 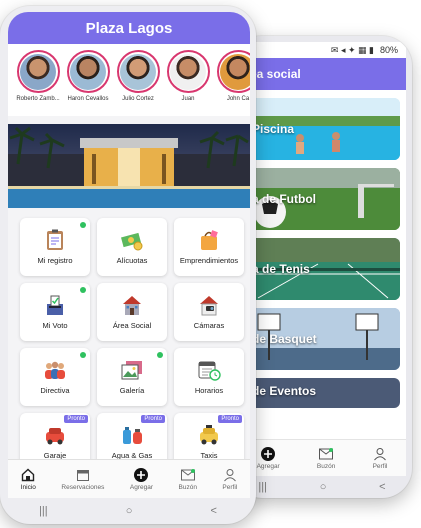 What do you see at coordinates (28, 487) in the screenshot?
I see `tab-label: Inicio` at bounding box center [28, 487].